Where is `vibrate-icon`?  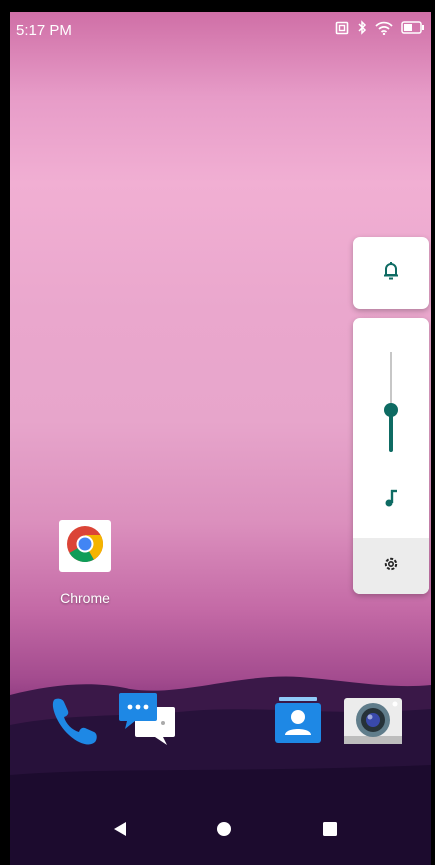
vibrate-icon is located at coordinates (342, 28).